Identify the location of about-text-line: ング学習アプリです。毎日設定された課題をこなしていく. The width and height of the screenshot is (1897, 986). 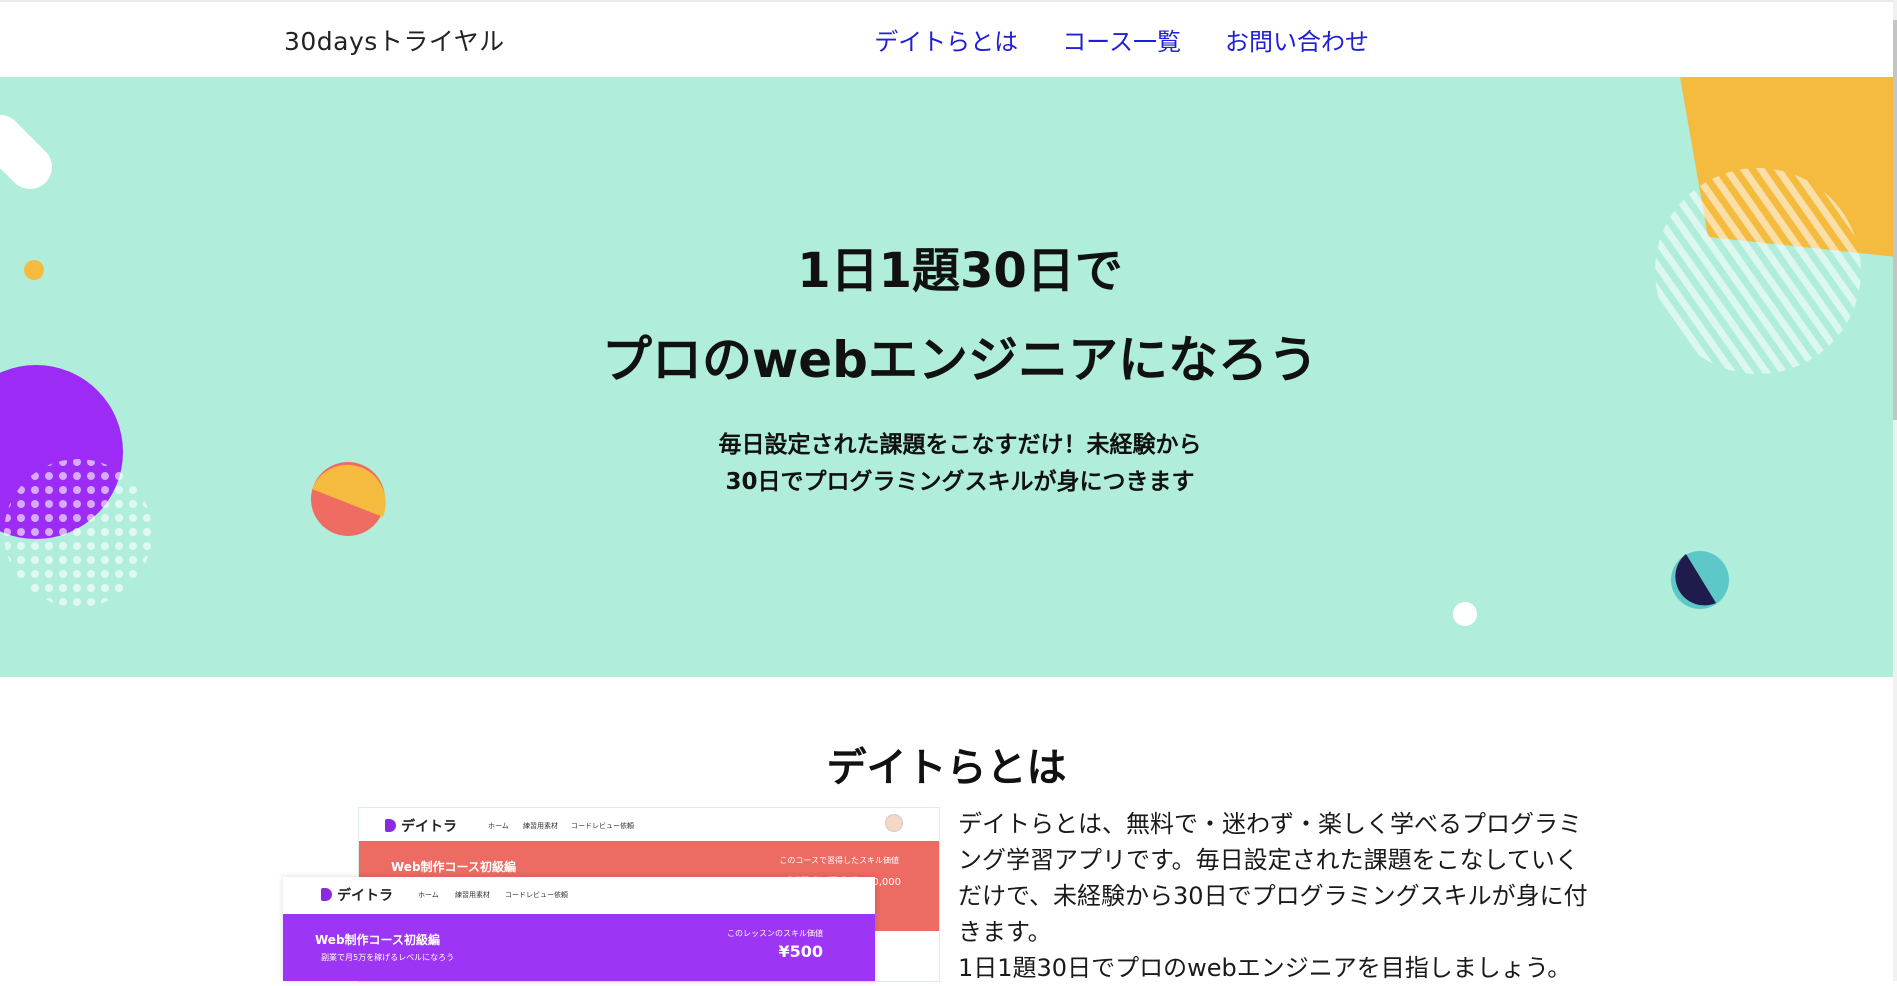
(1268, 860).